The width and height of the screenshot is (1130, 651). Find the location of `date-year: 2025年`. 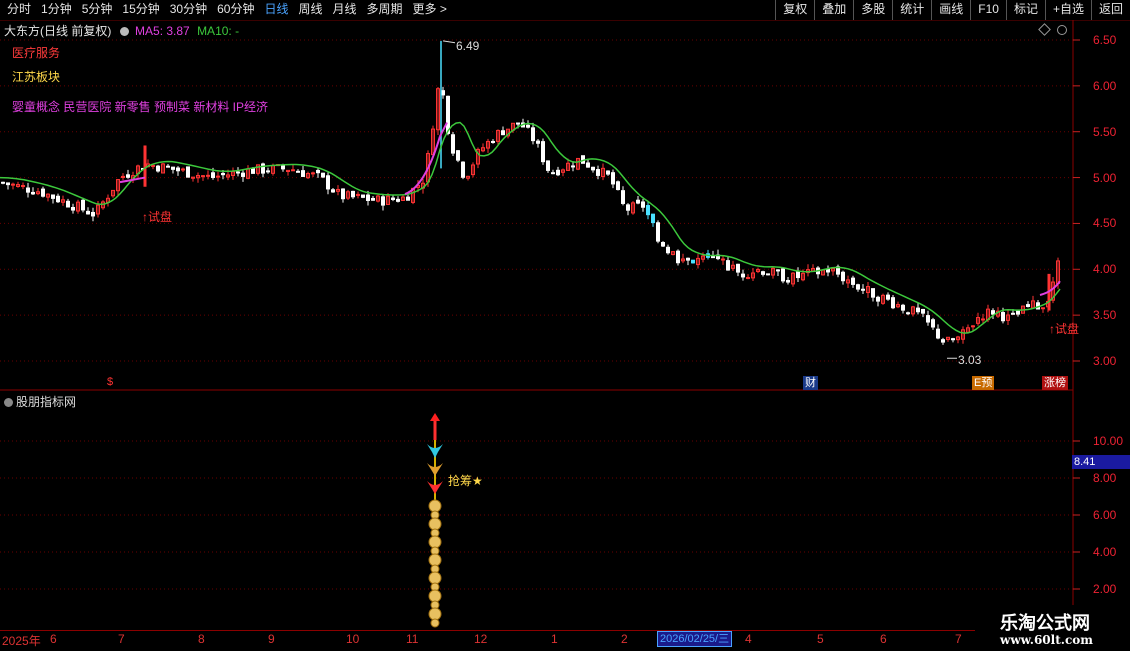

date-year: 2025年 is located at coordinates (21, 641).